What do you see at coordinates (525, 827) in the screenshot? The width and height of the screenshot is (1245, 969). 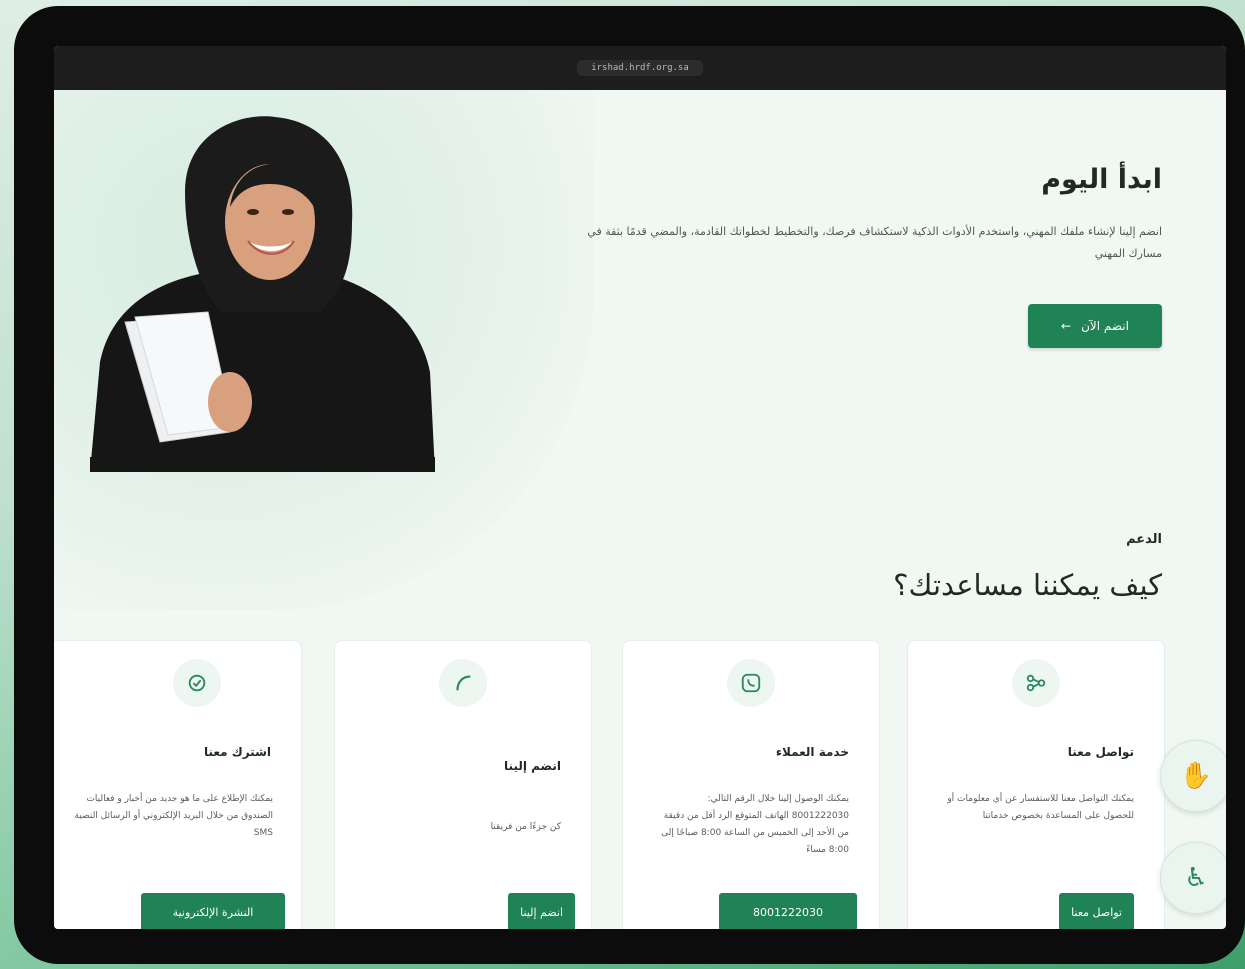 I see `card-description: كن جزءًا من فريقنا` at bounding box center [525, 827].